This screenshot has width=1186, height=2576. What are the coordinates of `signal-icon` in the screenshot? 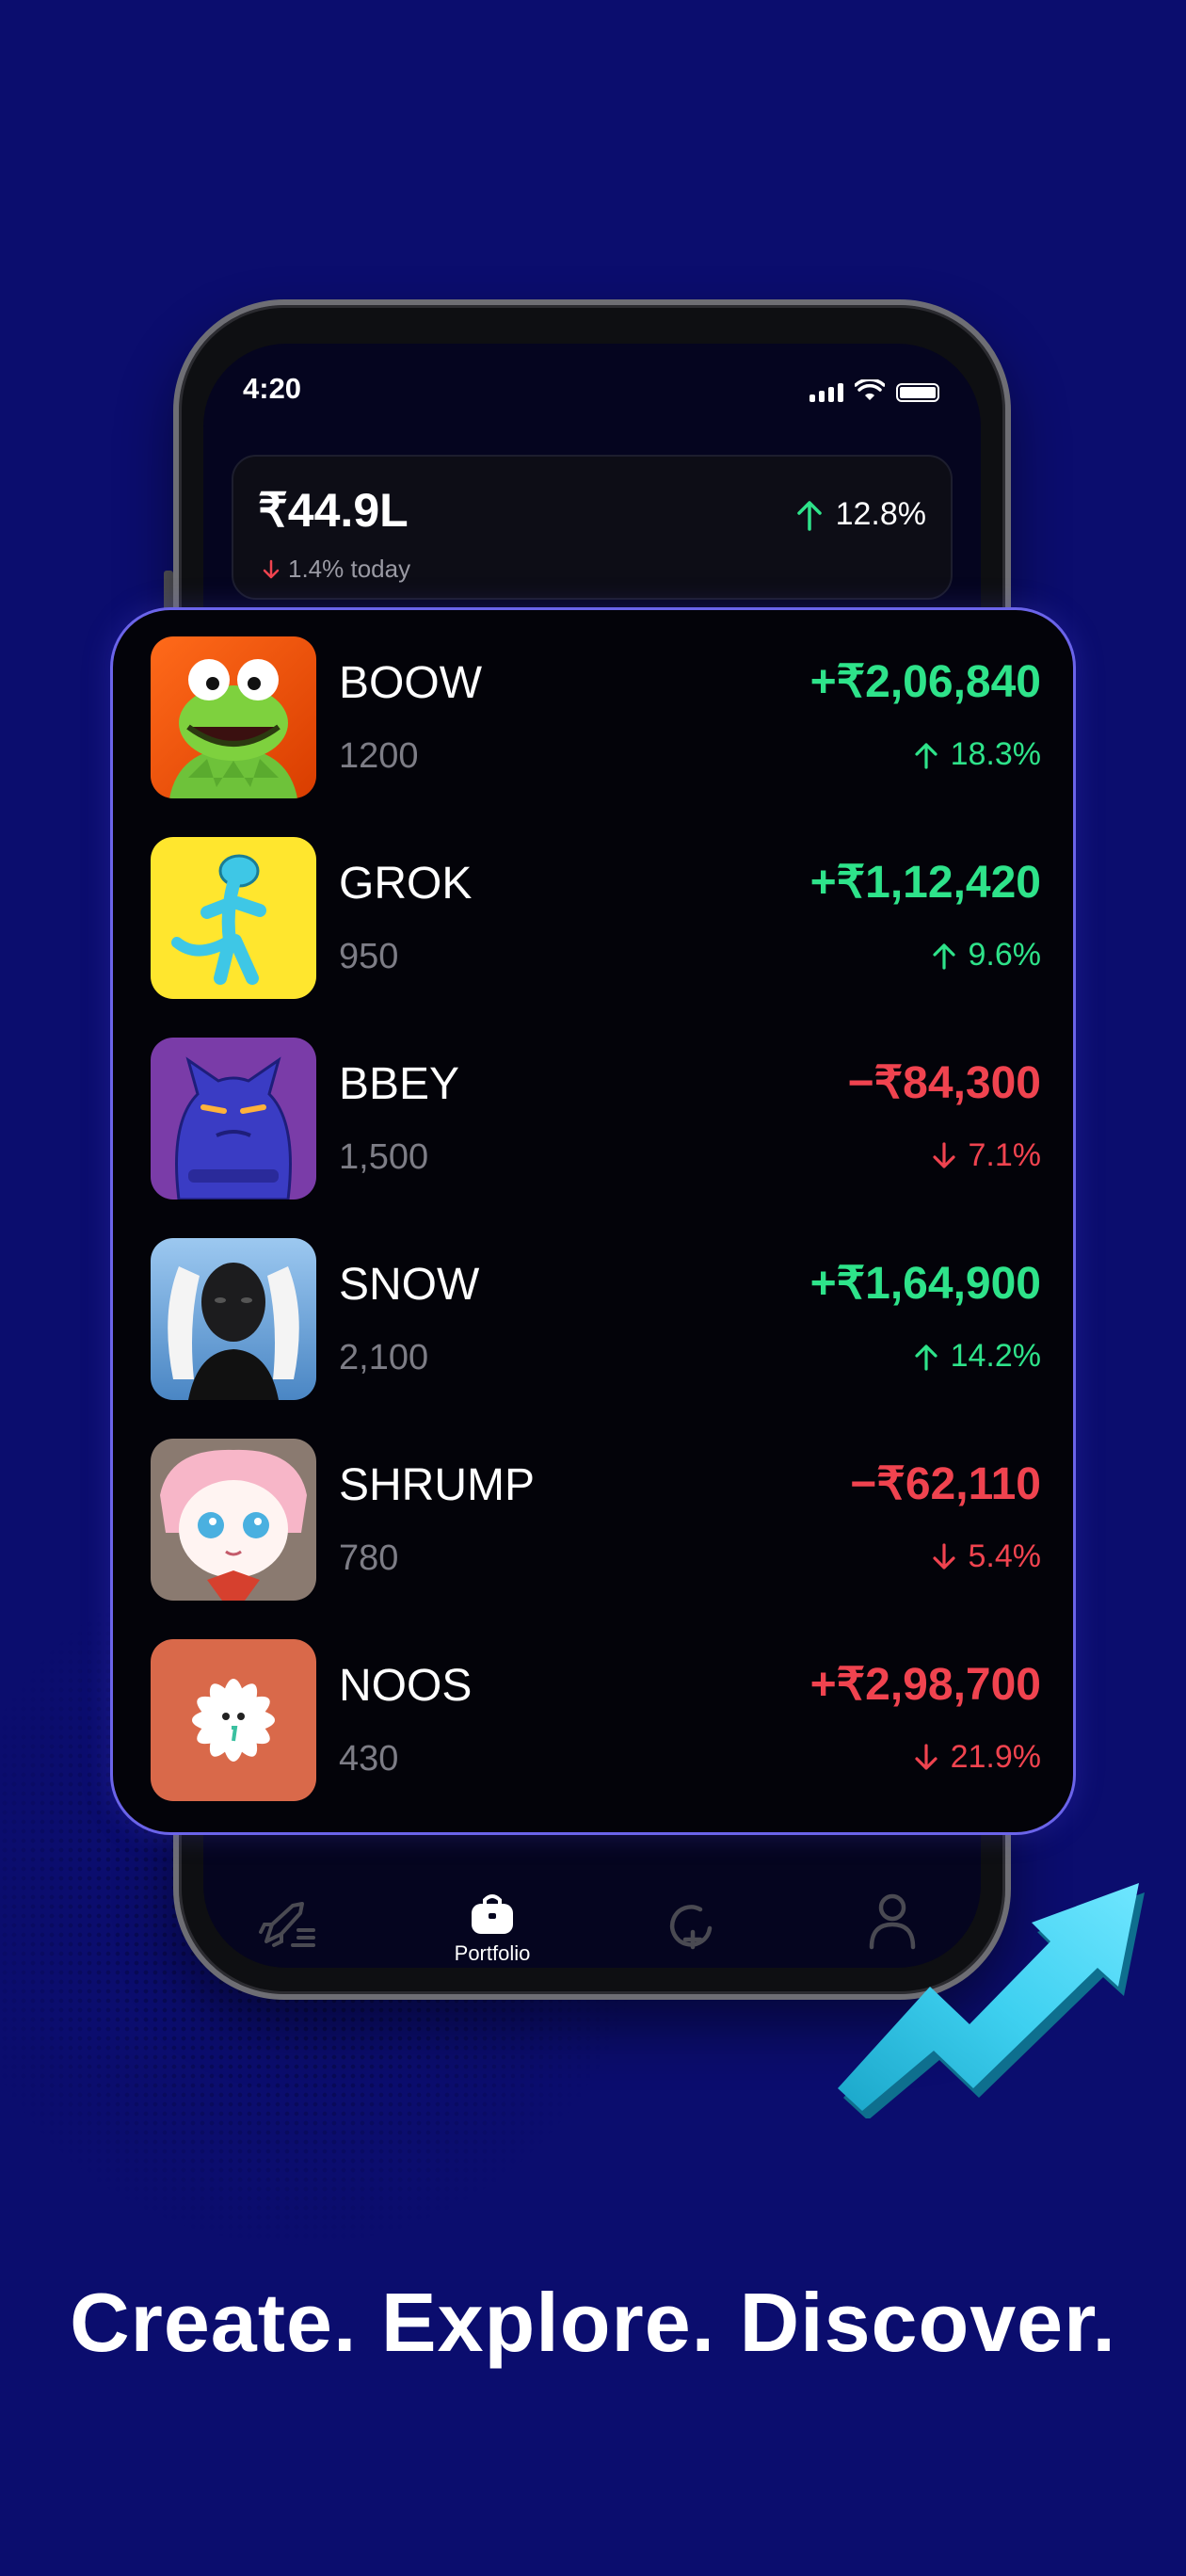 It's located at (826, 392).